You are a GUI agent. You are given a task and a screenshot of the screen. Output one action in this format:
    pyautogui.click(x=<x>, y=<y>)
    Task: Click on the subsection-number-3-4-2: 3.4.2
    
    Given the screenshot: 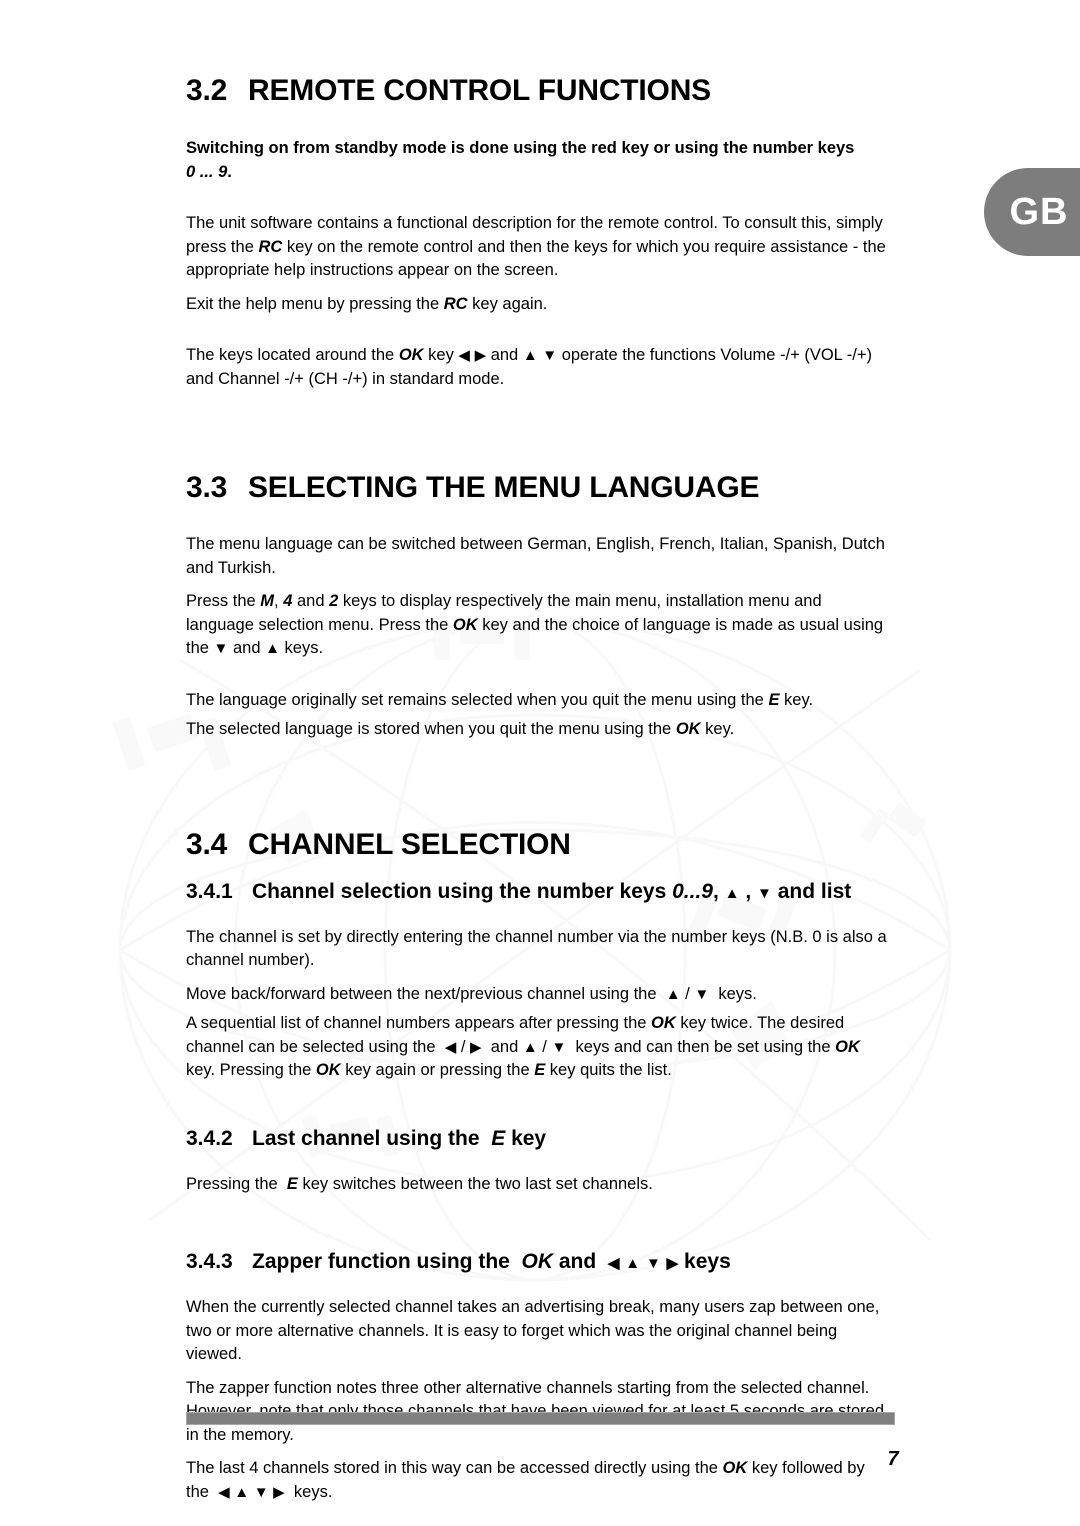 What is the action you would take?
    pyautogui.click(x=209, y=1138)
    